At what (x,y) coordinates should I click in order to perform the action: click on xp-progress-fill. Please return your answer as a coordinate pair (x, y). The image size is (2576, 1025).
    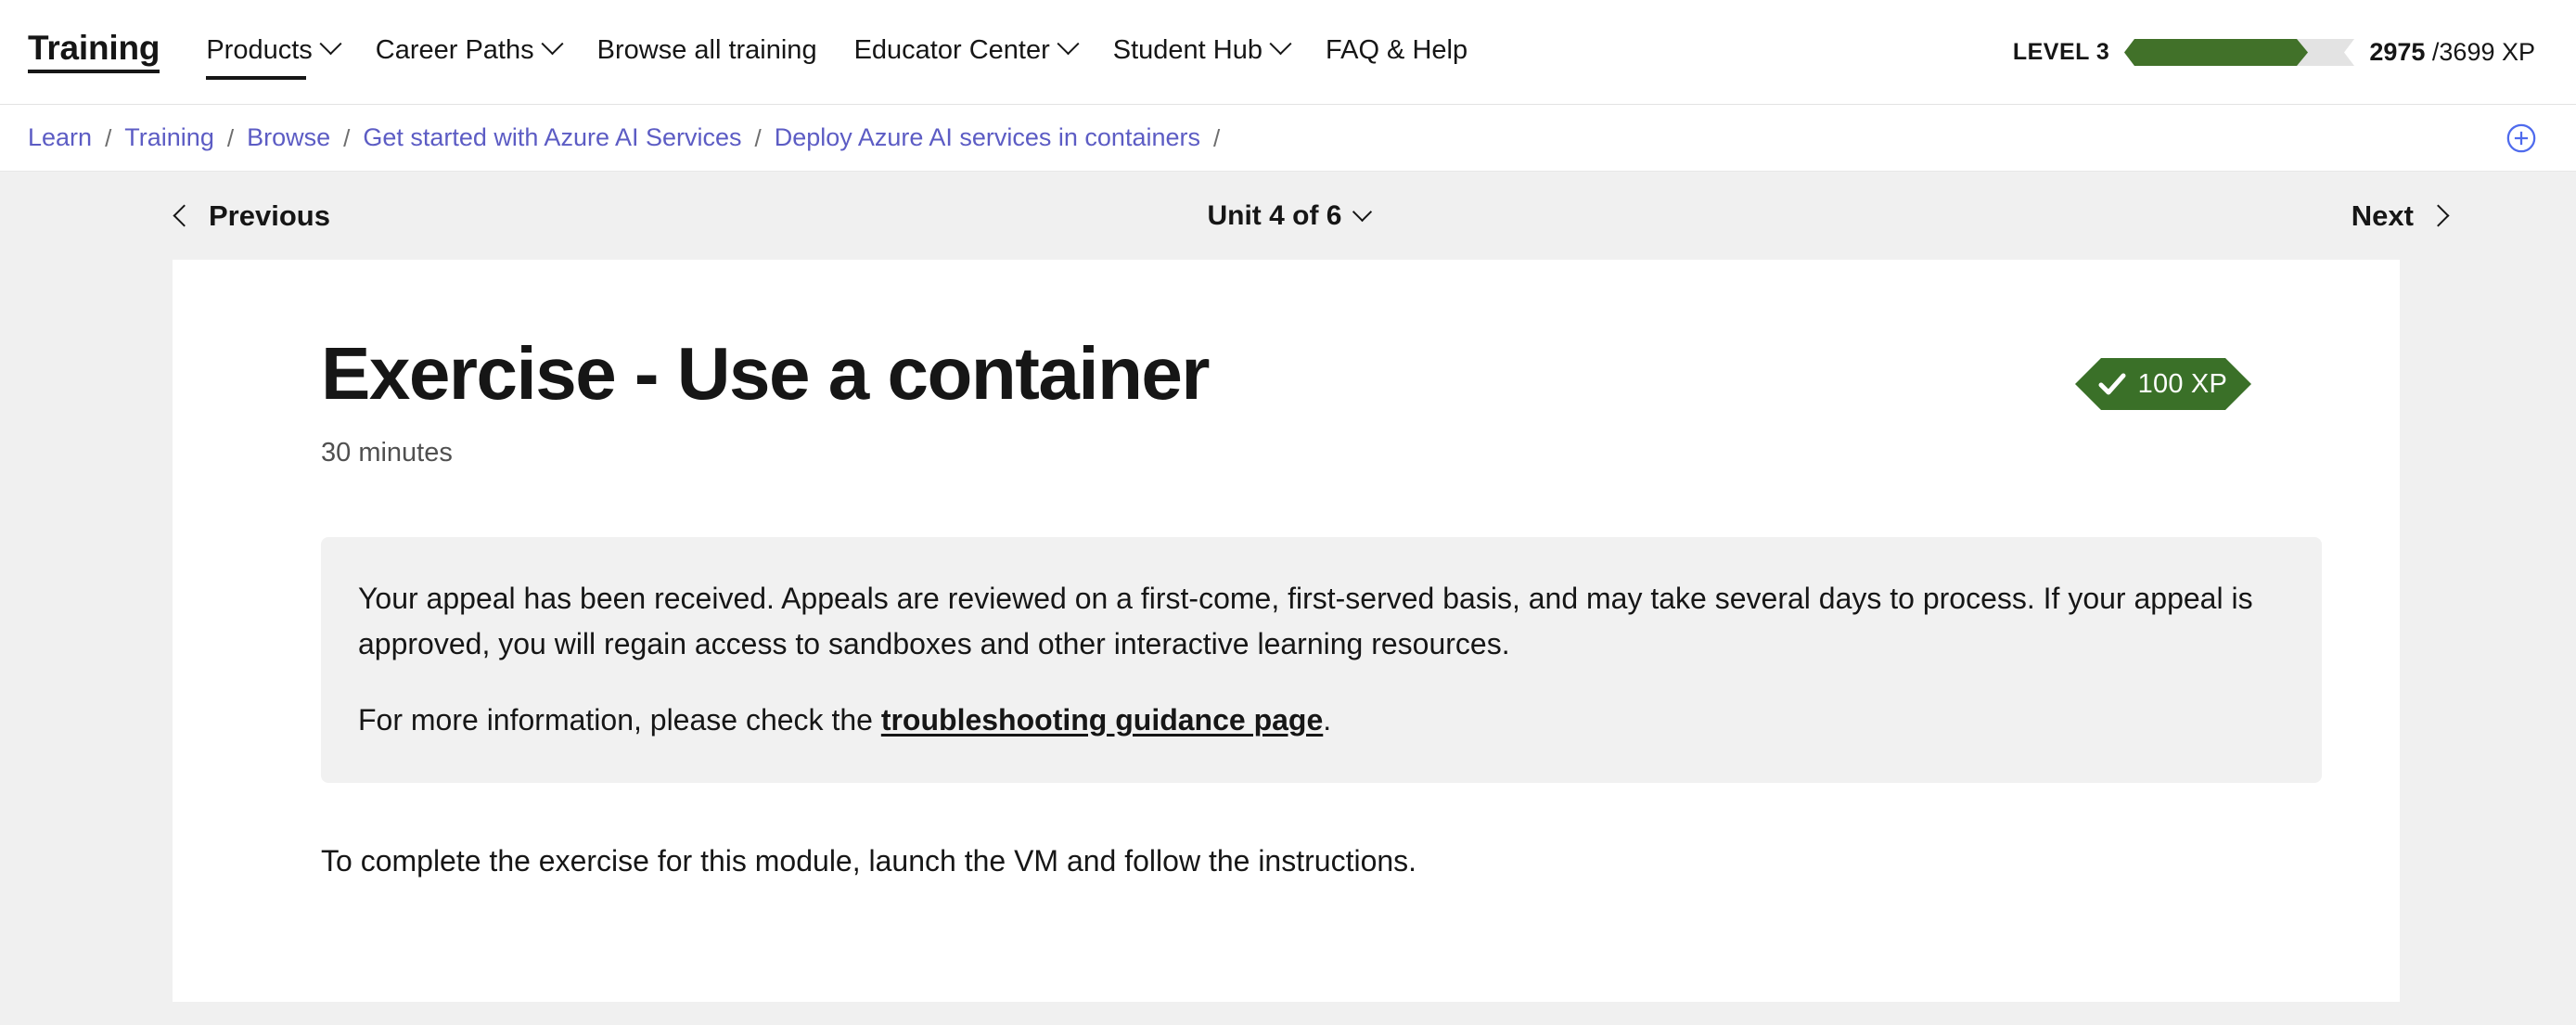
    Looking at the image, I should click on (2216, 52).